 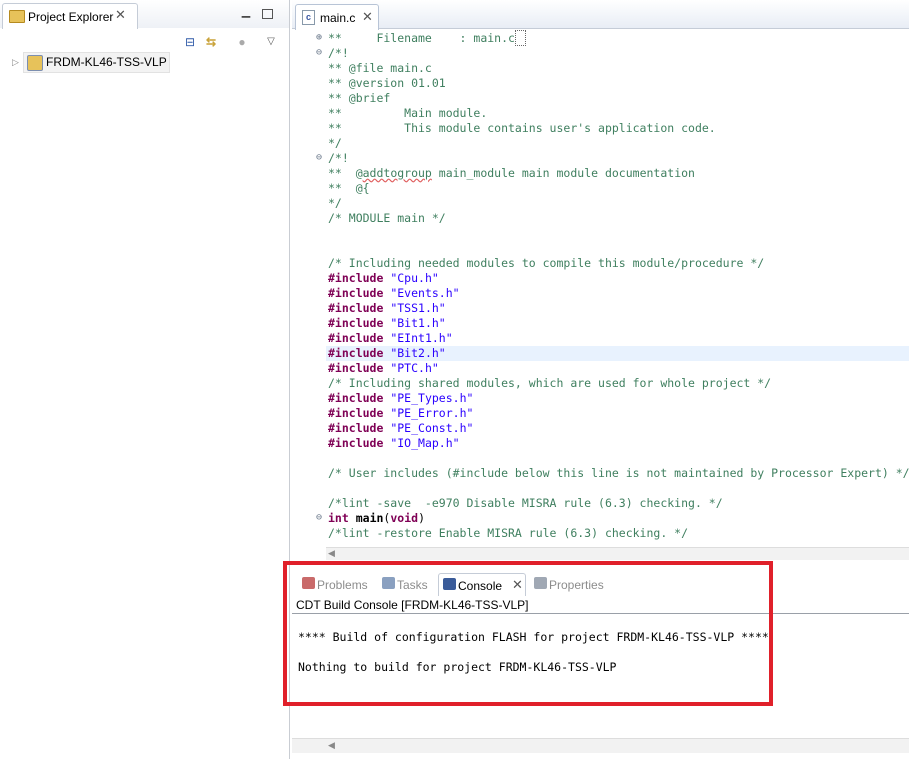 I want to click on code-line: /*!, so click(x=338, y=158).